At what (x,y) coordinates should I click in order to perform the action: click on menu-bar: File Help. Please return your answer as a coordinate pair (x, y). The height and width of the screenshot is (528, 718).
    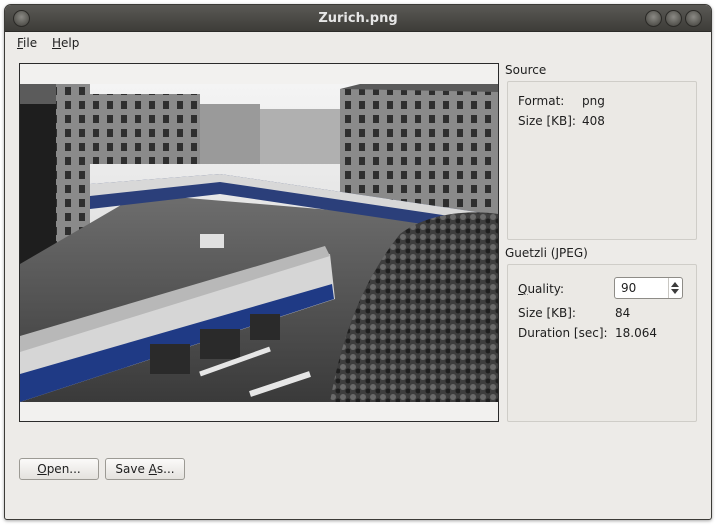
    Looking at the image, I should click on (358, 43).